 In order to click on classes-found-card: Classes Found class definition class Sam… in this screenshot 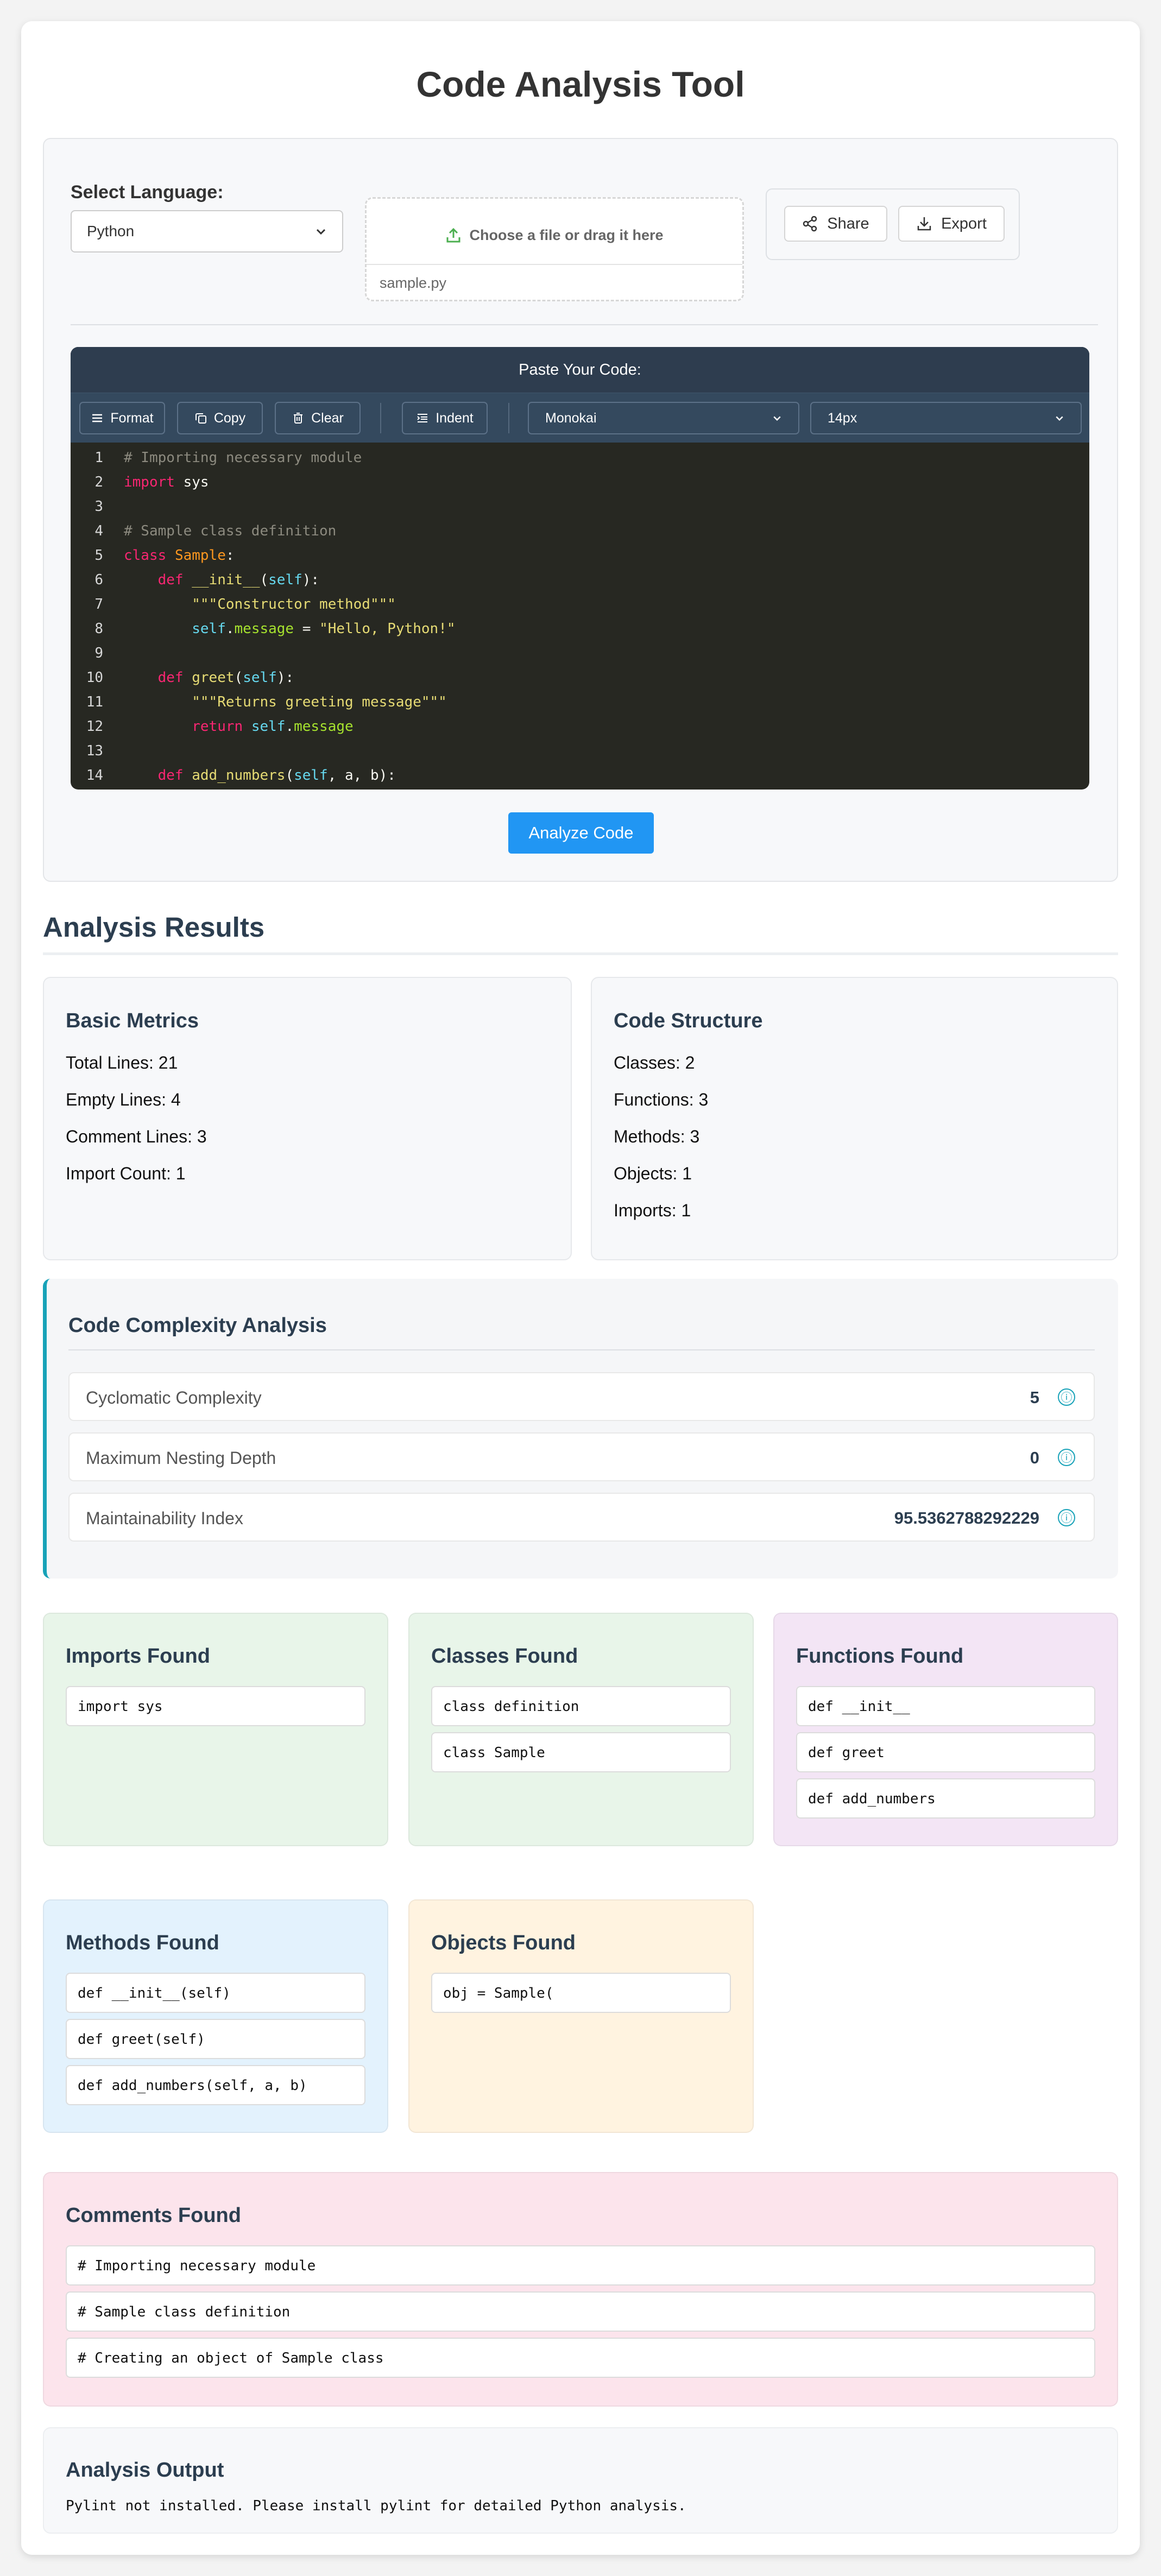, I will do `click(581, 1730)`.